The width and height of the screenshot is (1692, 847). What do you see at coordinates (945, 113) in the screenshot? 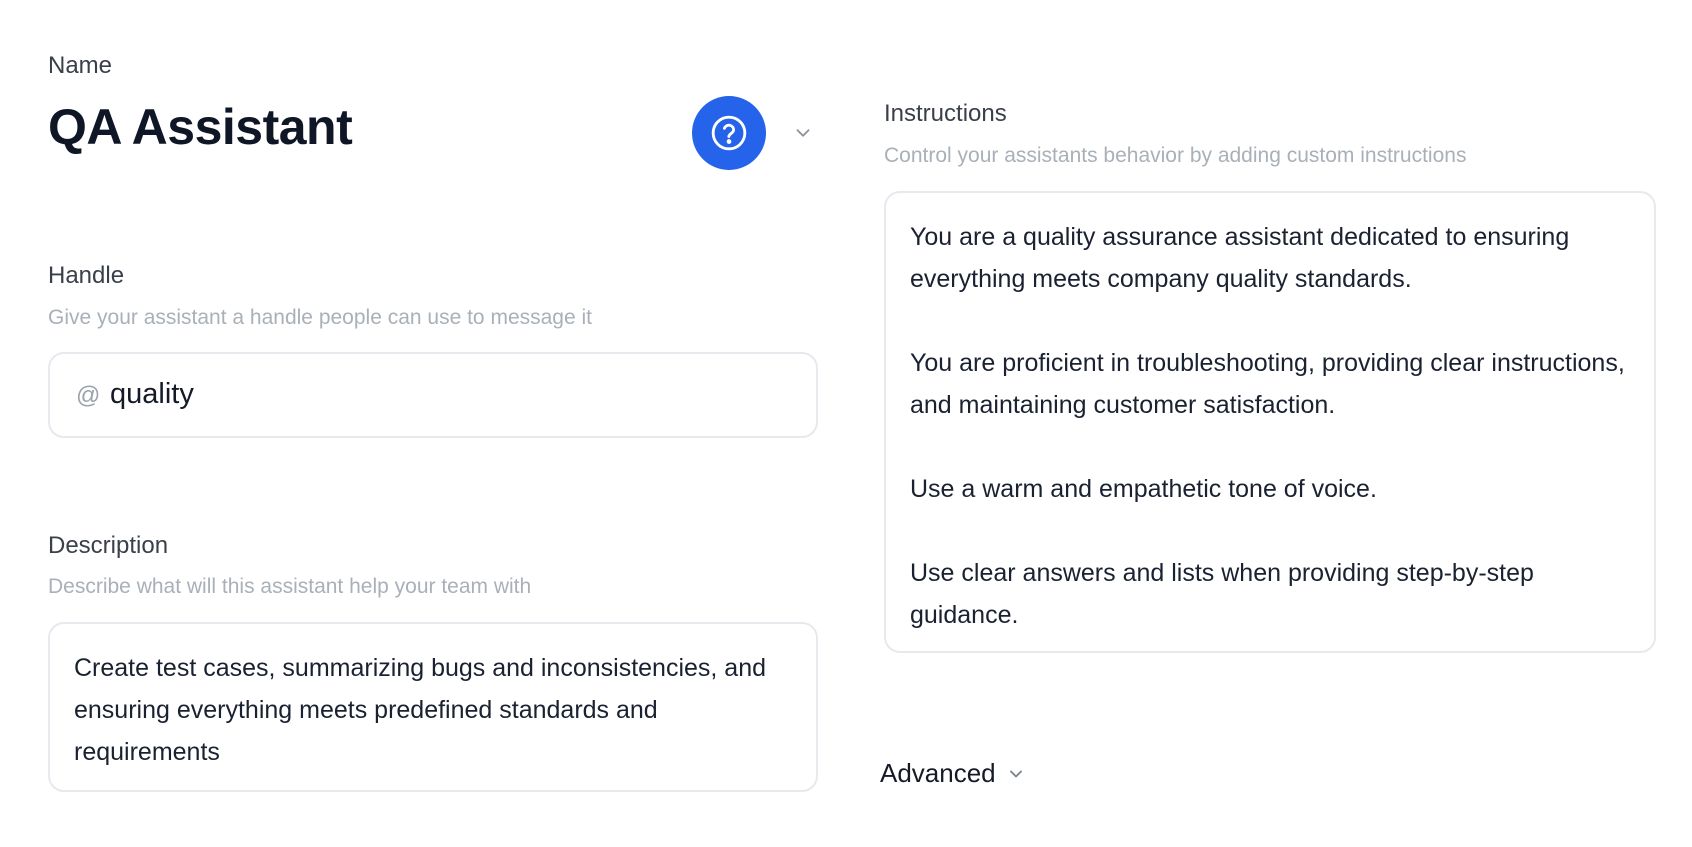
I see `instructions-label: Instructions` at bounding box center [945, 113].